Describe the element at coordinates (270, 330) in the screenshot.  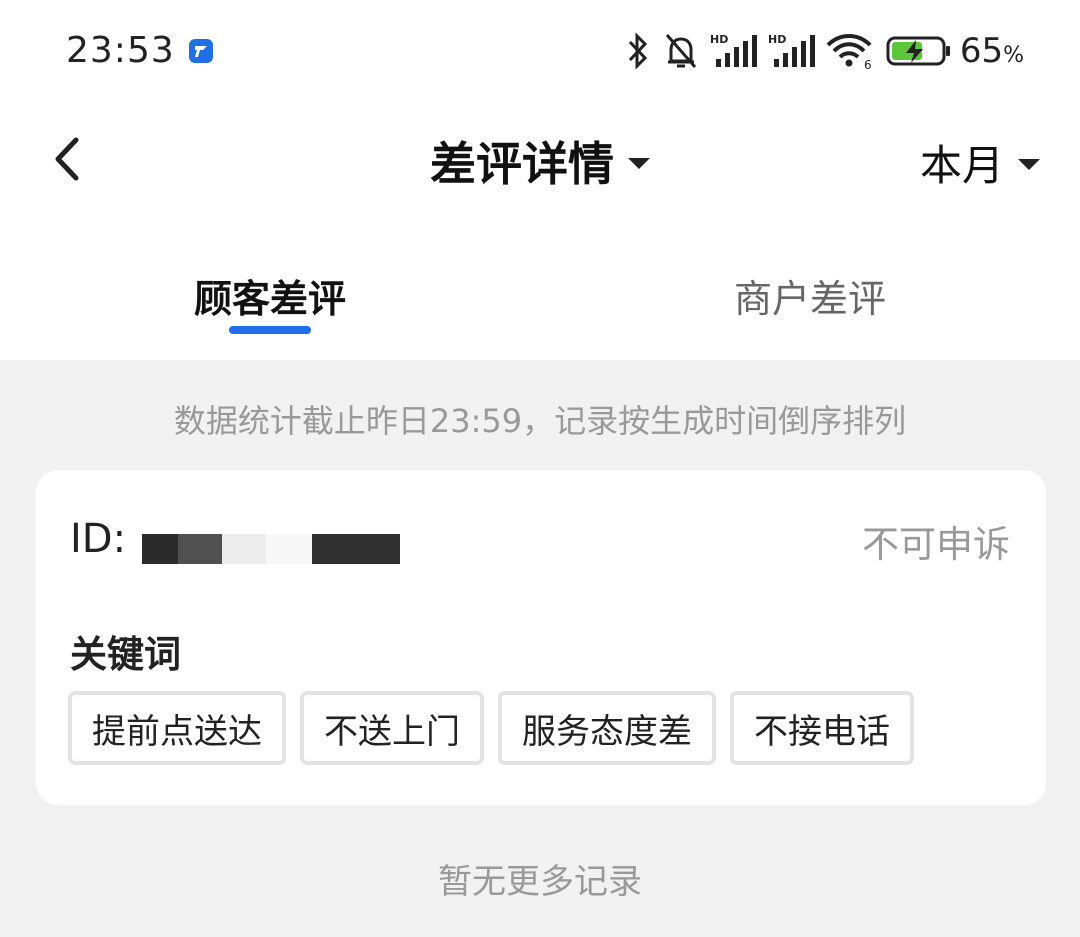
I see `active-tab-indicator` at that location.